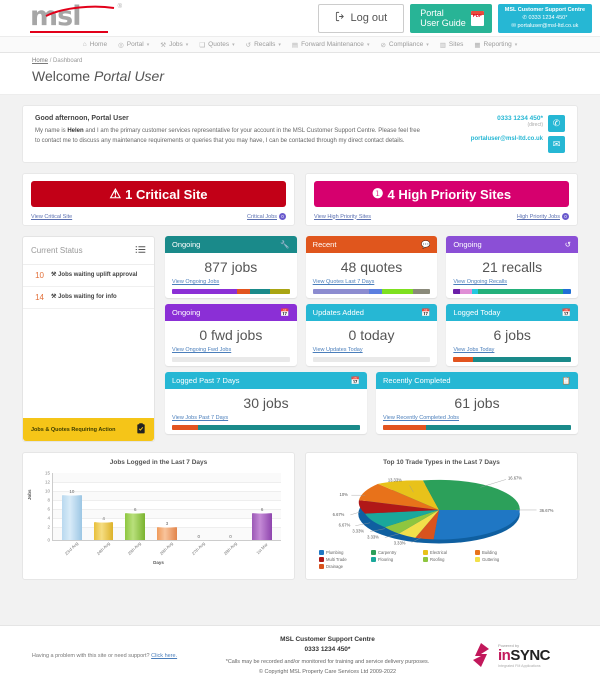  I want to click on bar-slot: 3, so click(167, 506).